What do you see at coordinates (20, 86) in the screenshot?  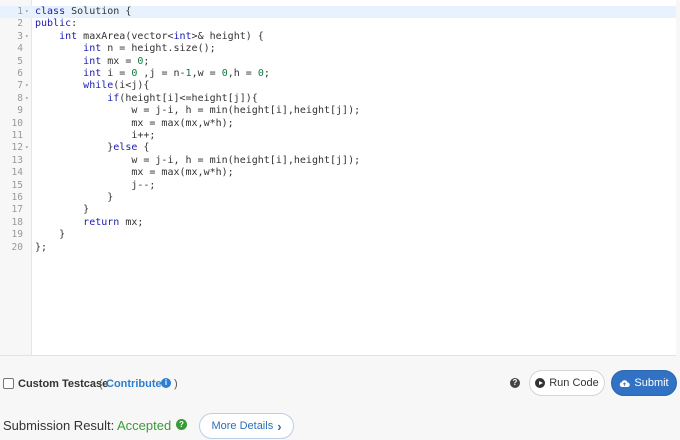 I see `line-number: 7` at bounding box center [20, 86].